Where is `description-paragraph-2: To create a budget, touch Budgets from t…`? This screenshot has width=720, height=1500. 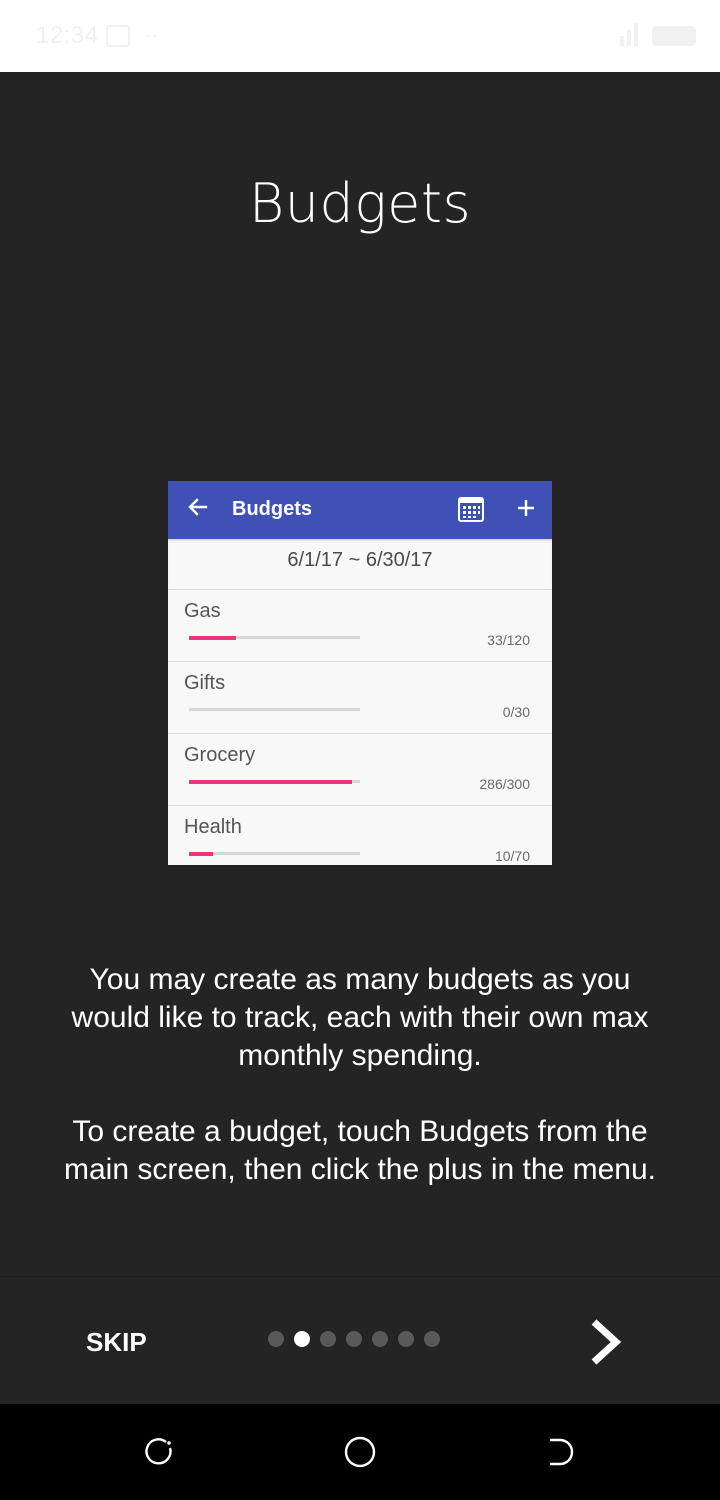
description-paragraph-2: To create a budget, touch Budgets from t… is located at coordinates (360, 1150).